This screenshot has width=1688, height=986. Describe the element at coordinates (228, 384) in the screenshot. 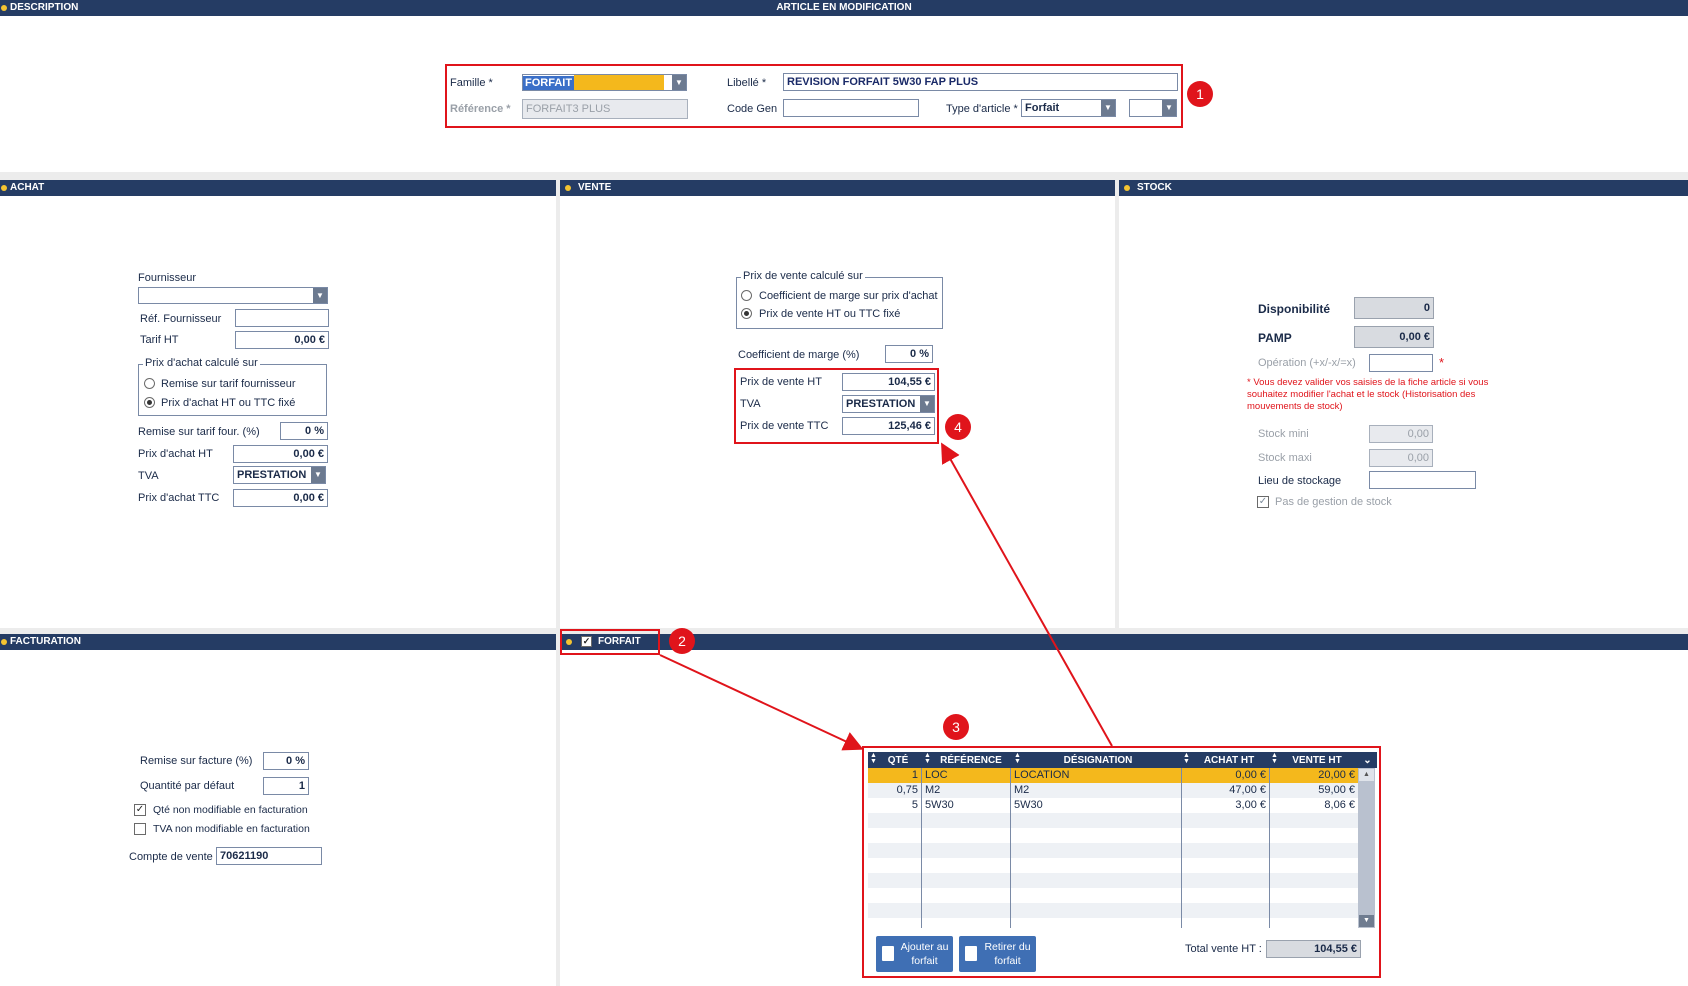

I see `radio-remise-label: Remise sur tarif fournisseur` at that location.